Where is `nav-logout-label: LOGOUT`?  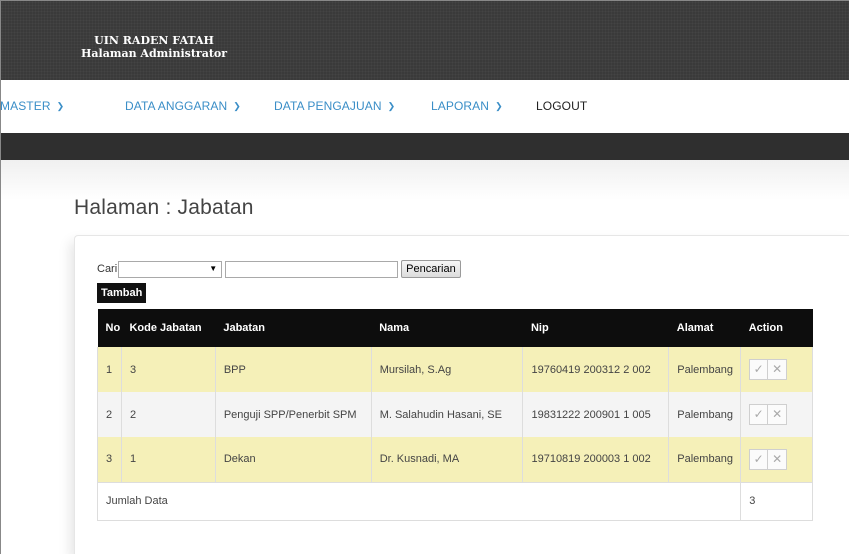 nav-logout-label: LOGOUT is located at coordinates (562, 106).